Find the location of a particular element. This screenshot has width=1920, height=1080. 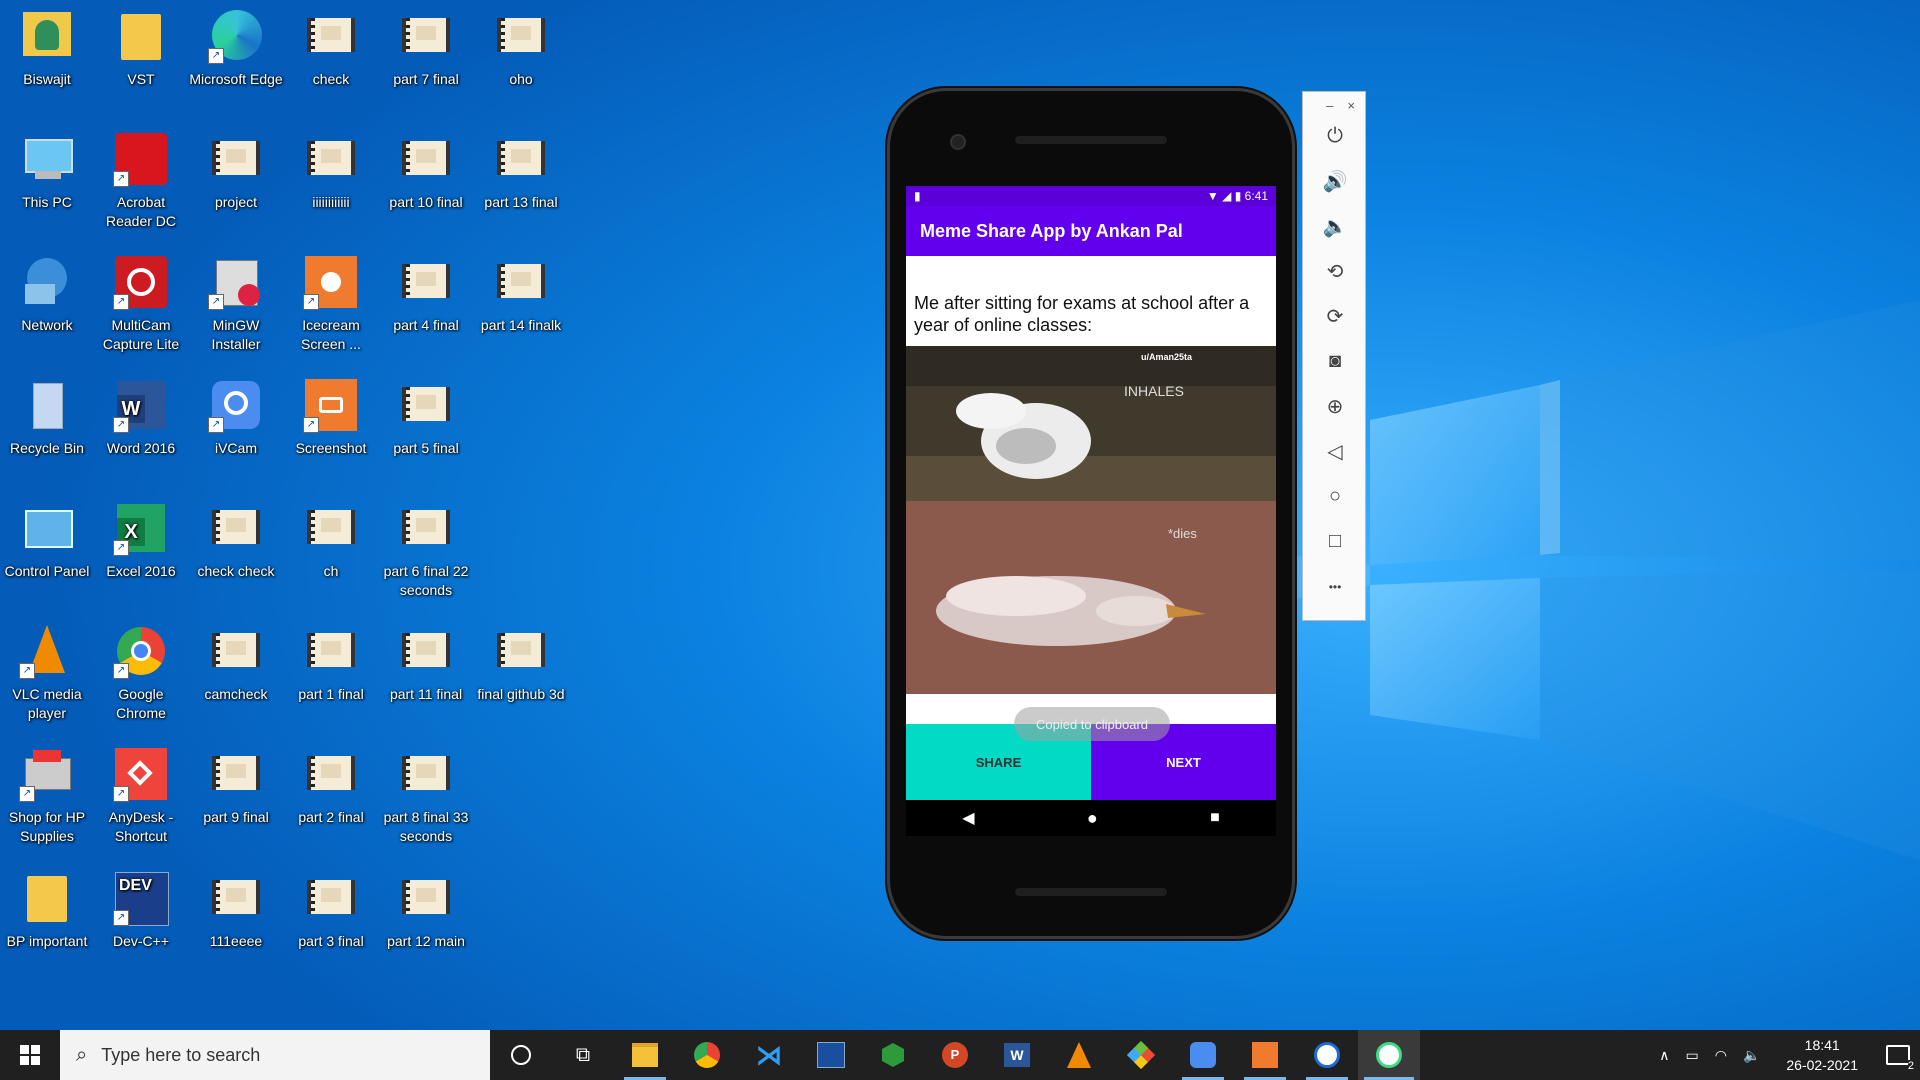

zoom-icon: ⊕ is located at coordinates (1335, 406).